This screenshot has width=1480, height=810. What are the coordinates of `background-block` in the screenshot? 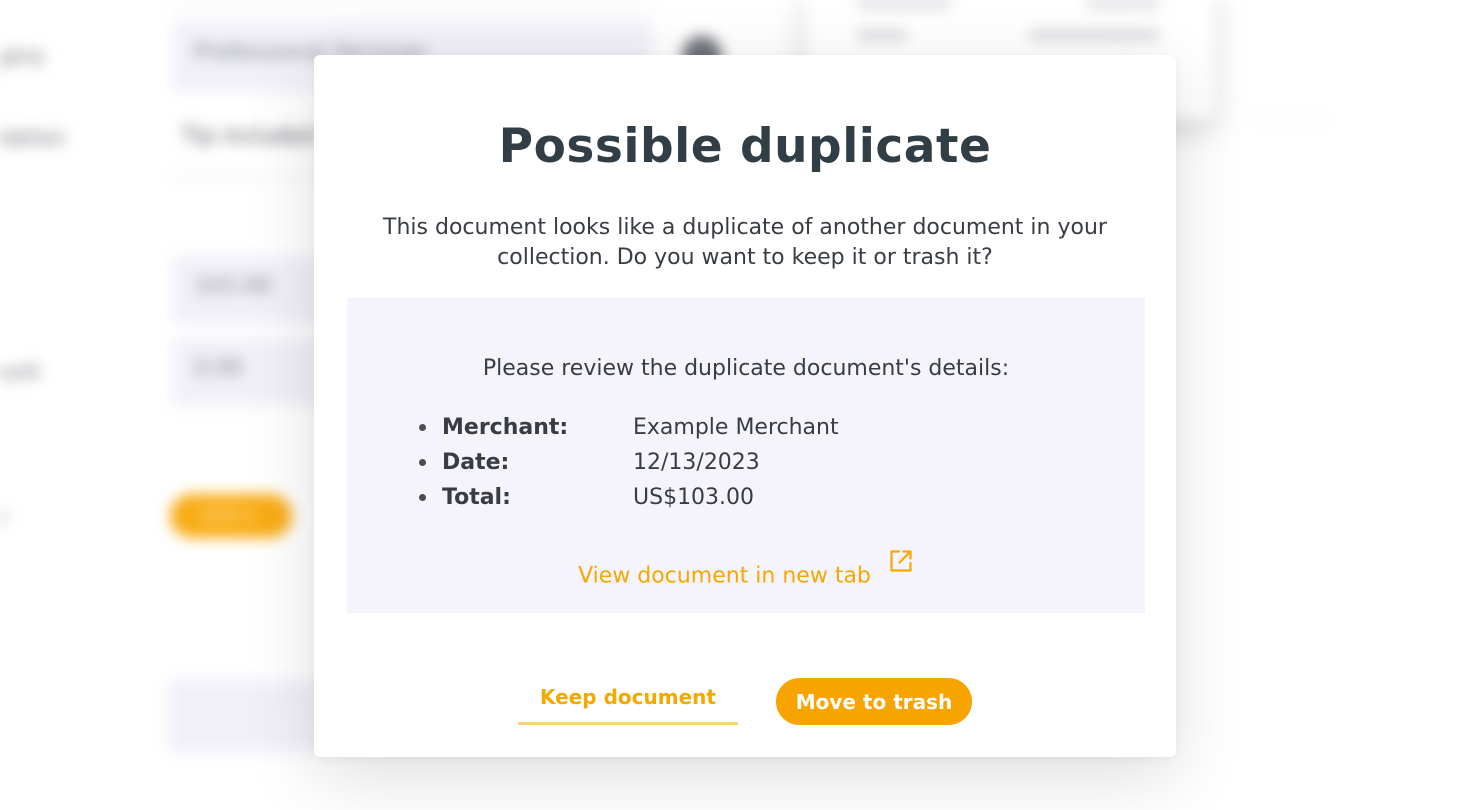 It's located at (248, 716).